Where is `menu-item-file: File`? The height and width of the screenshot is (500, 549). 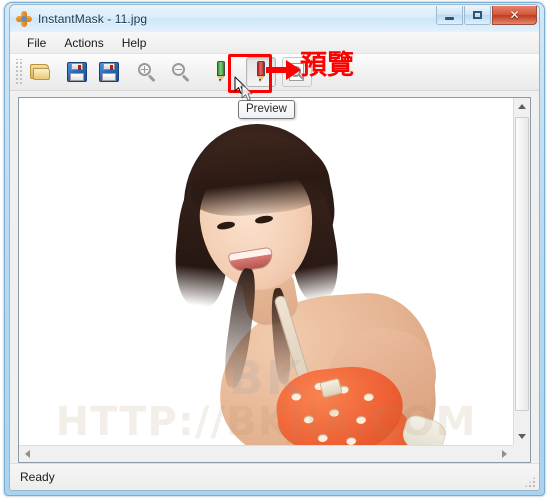
menu-item-file: File is located at coordinates (36, 43).